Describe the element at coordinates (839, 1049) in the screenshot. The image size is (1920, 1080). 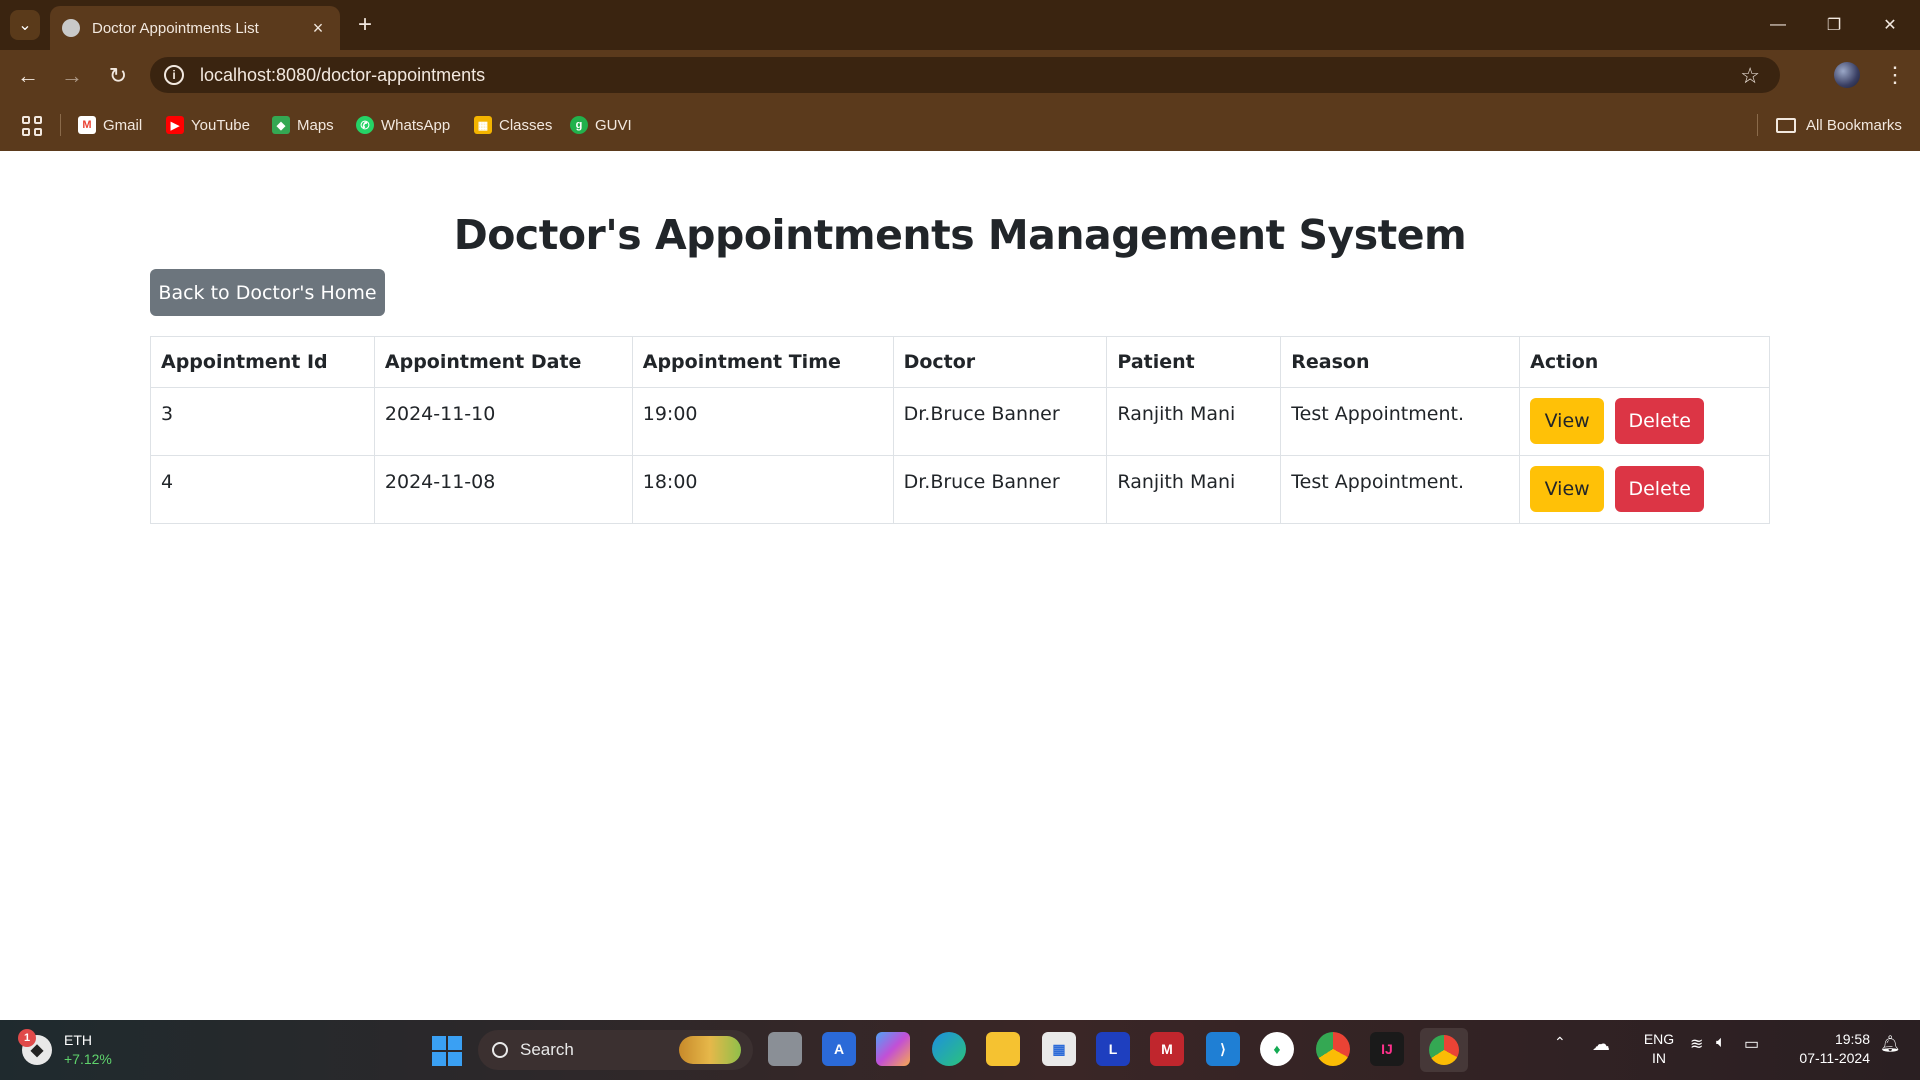
I see `app-icon-a: A` at that location.